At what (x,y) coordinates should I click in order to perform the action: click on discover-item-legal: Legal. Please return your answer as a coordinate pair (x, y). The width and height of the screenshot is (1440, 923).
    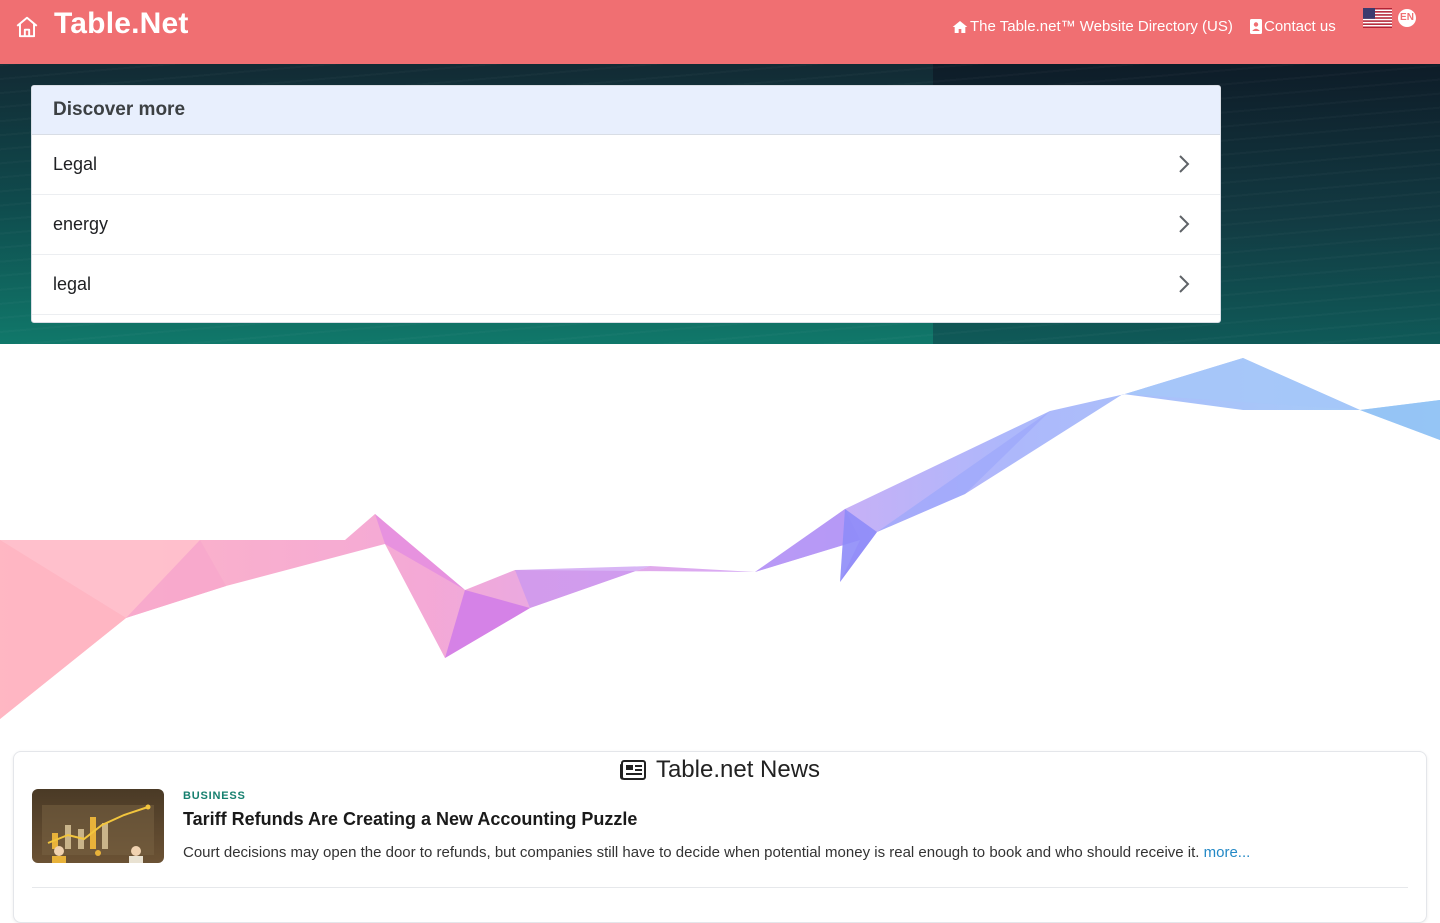
    Looking at the image, I should click on (626, 165).